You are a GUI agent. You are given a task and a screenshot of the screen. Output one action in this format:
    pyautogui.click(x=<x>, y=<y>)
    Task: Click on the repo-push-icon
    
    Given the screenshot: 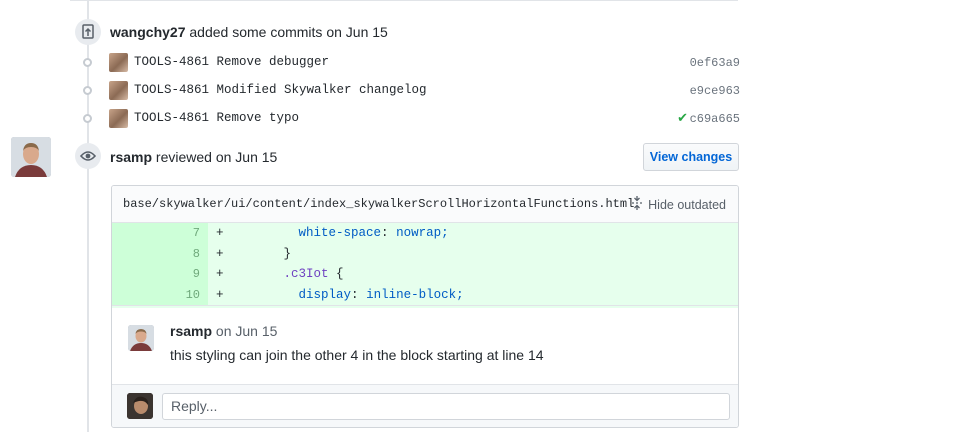 What is the action you would take?
    pyautogui.click(x=88, y=32)
    